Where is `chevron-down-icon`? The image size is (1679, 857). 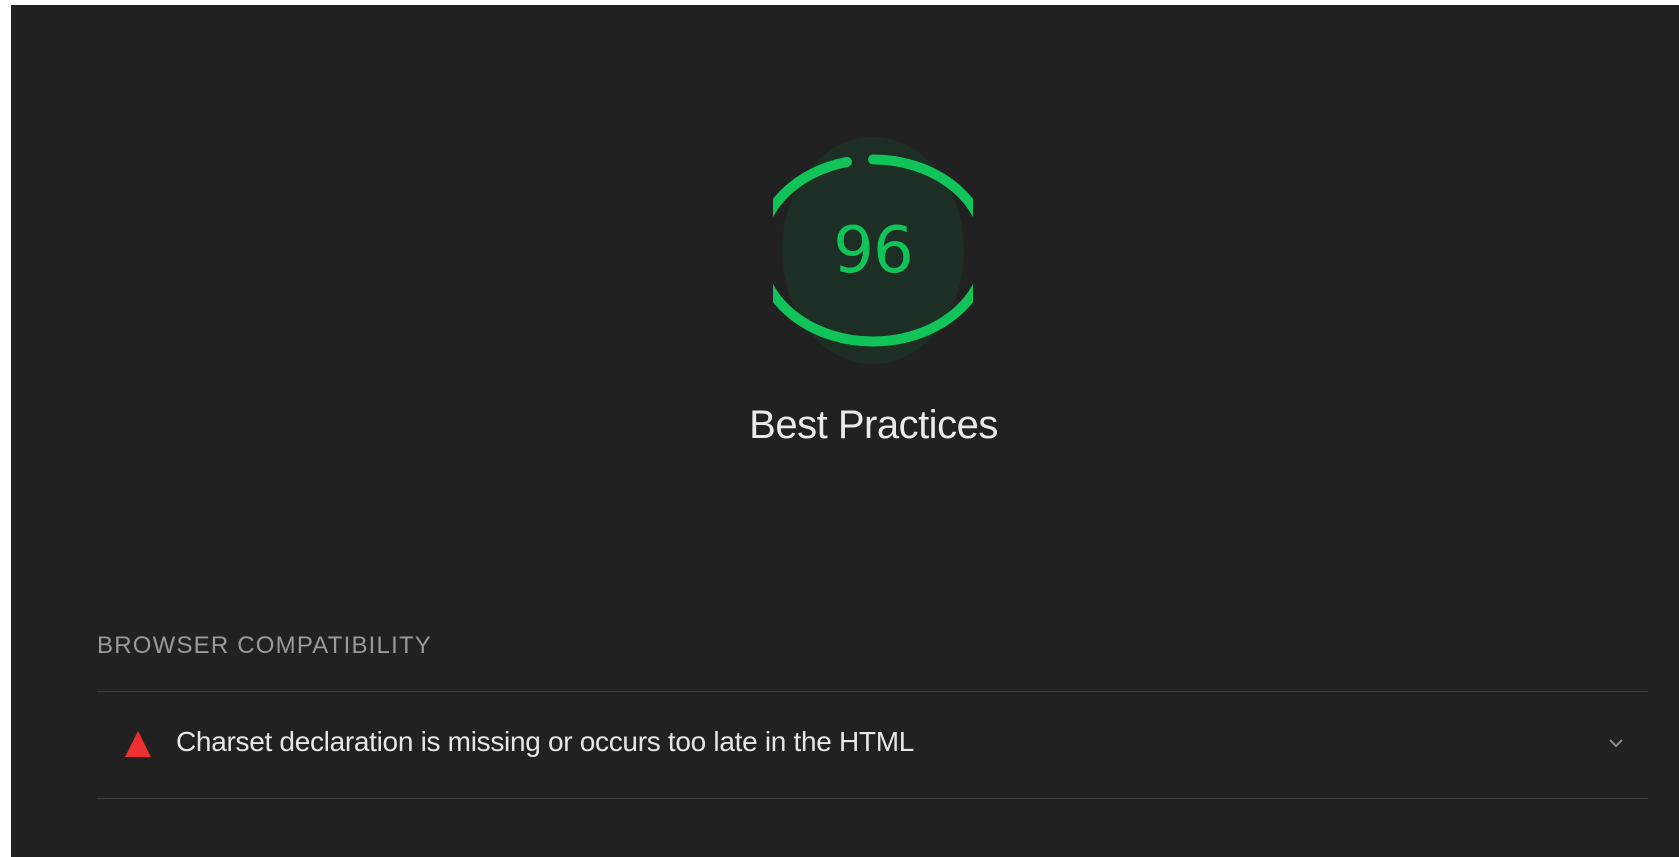
chevron-down-icon is located at coordinates (1616, 743).